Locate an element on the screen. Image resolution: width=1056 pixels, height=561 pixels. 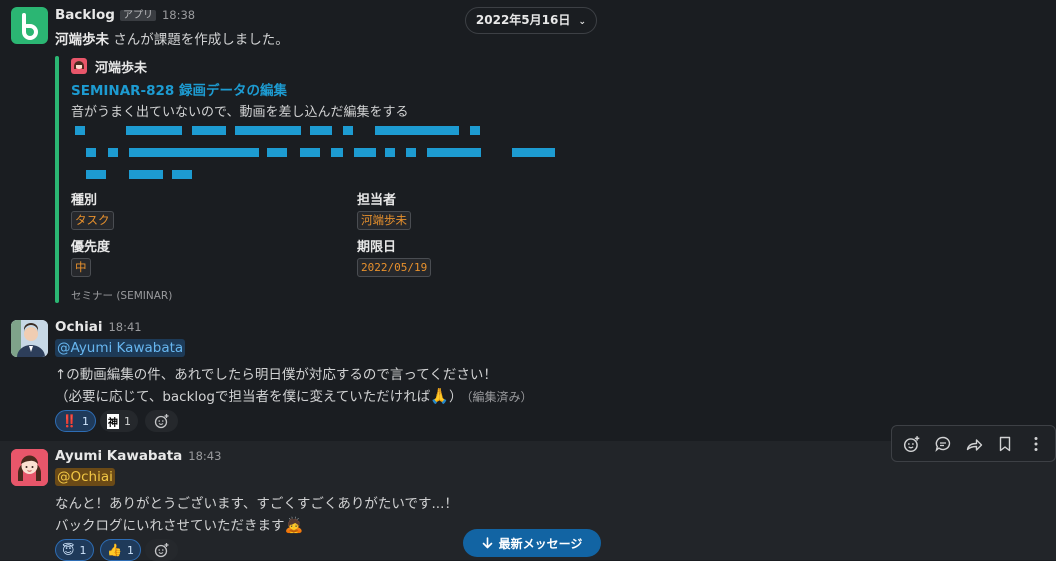
message-text: ↑の動画編集の件、あれでしたら明日僕が対応するので言ってください！ is located at coordinates (276, 375).